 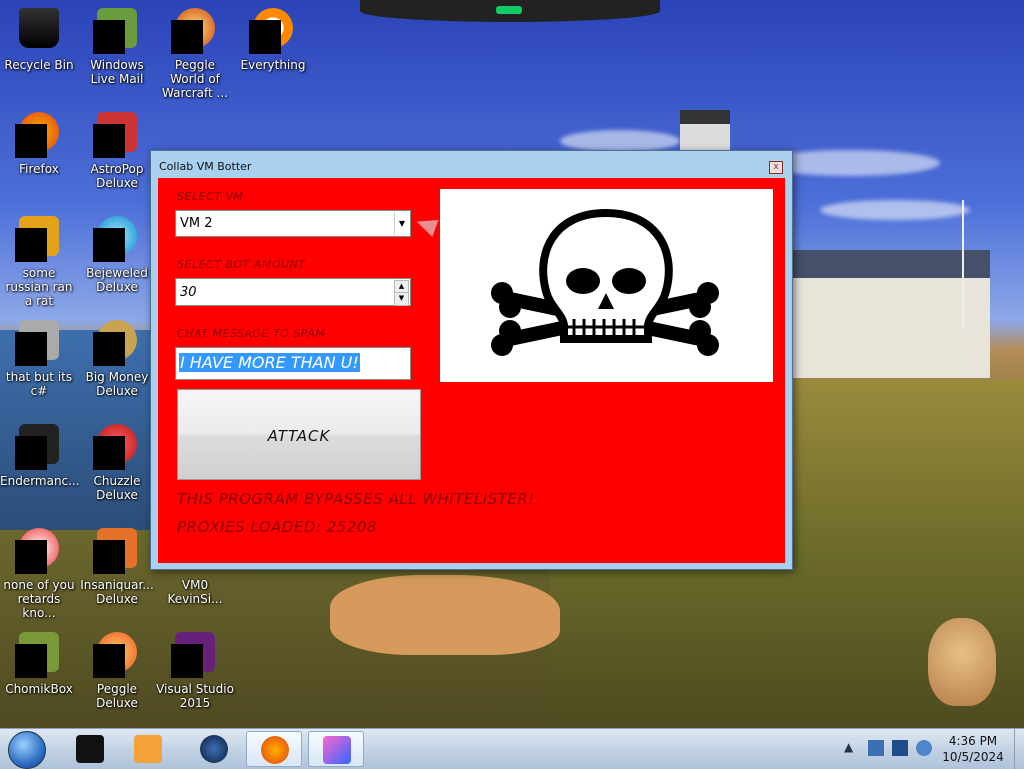 What do you see at coordinates (188, 292) in the screenshot?
I see `bot-amount-value: 30` at bounding box center [188, 292].